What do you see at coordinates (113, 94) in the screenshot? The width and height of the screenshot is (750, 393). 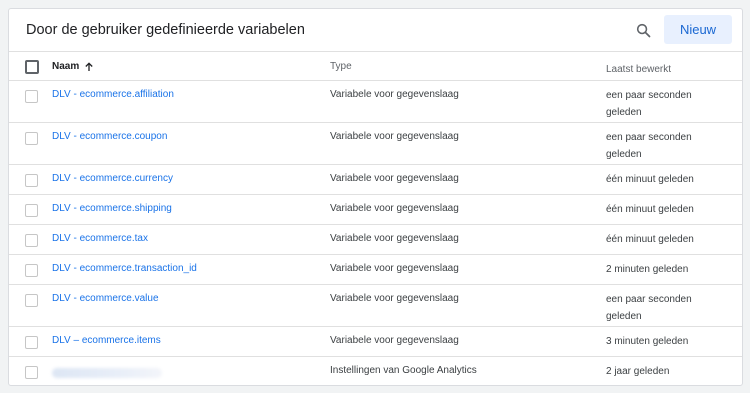 I see `variable-name-link: DLV - ecommerce.affiliation` at bounding box center [113, 94].